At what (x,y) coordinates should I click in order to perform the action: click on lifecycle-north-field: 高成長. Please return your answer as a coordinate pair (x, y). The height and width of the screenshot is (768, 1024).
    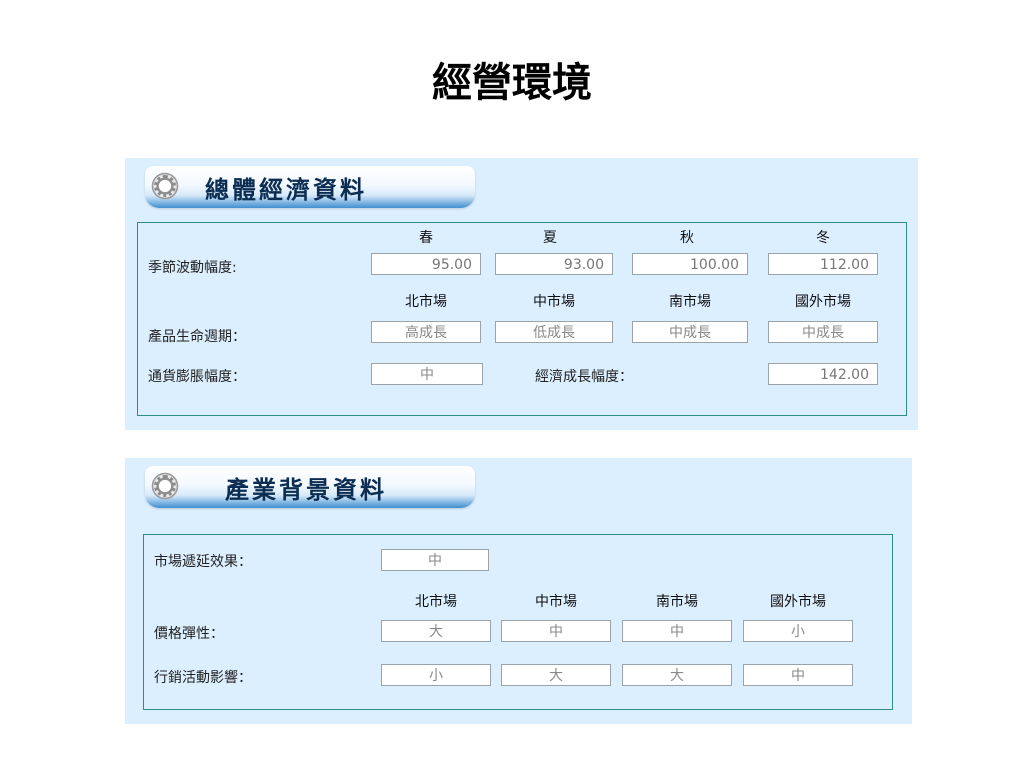
    Looking at the image, I should click on (426, 332).